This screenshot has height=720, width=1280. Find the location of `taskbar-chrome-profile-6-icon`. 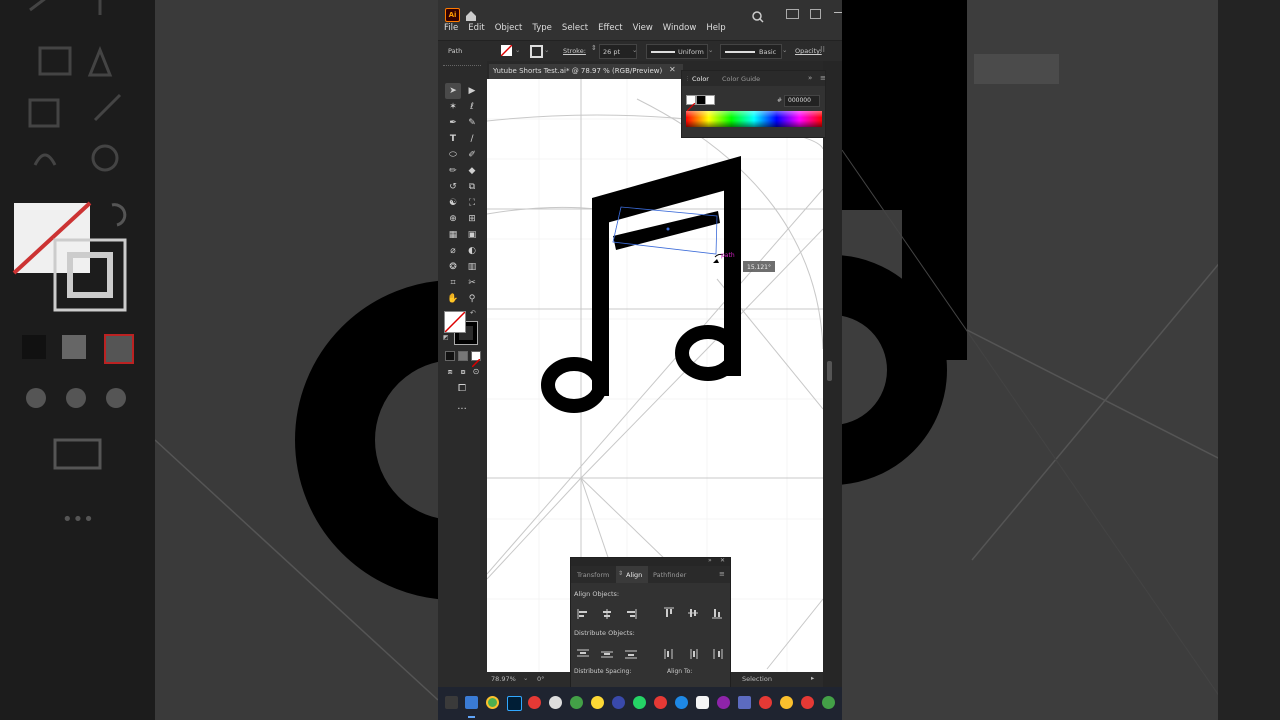

taskbar-chrome-profile-6-icon is located at coordinates (765, 702).